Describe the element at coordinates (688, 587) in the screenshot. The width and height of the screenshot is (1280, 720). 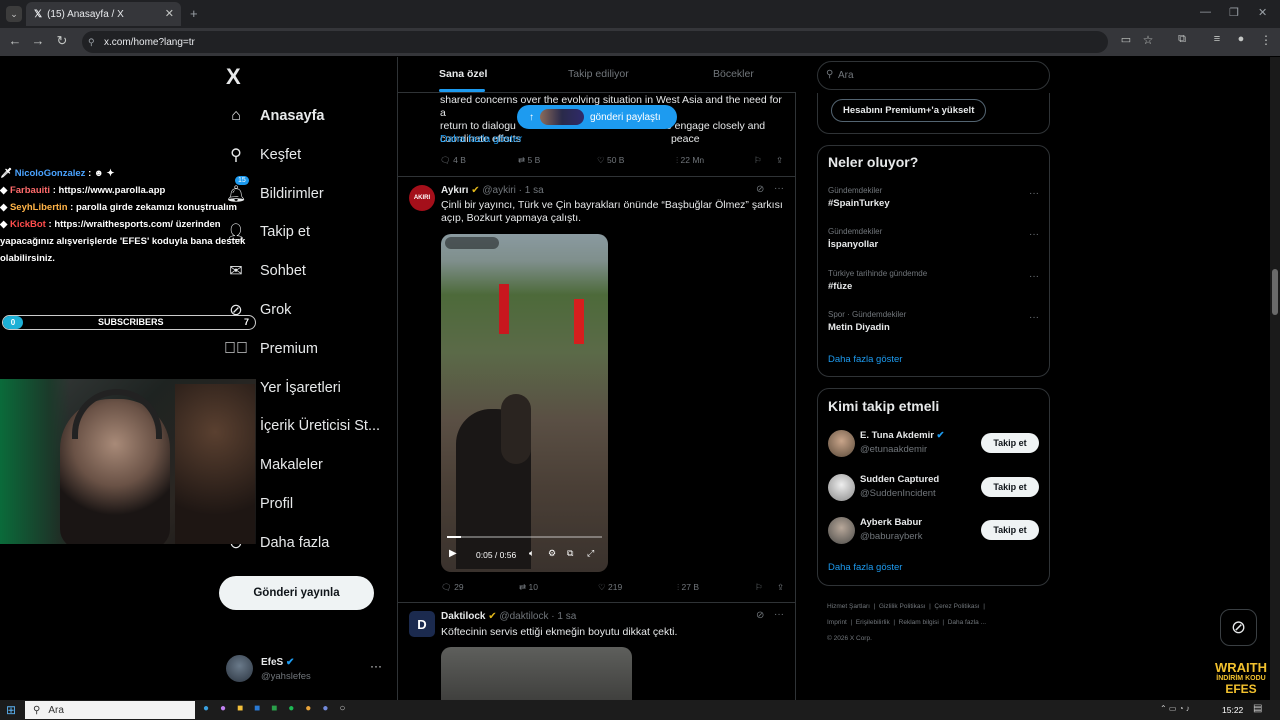
I see `views-button: ⫶ 27 B` at that location.